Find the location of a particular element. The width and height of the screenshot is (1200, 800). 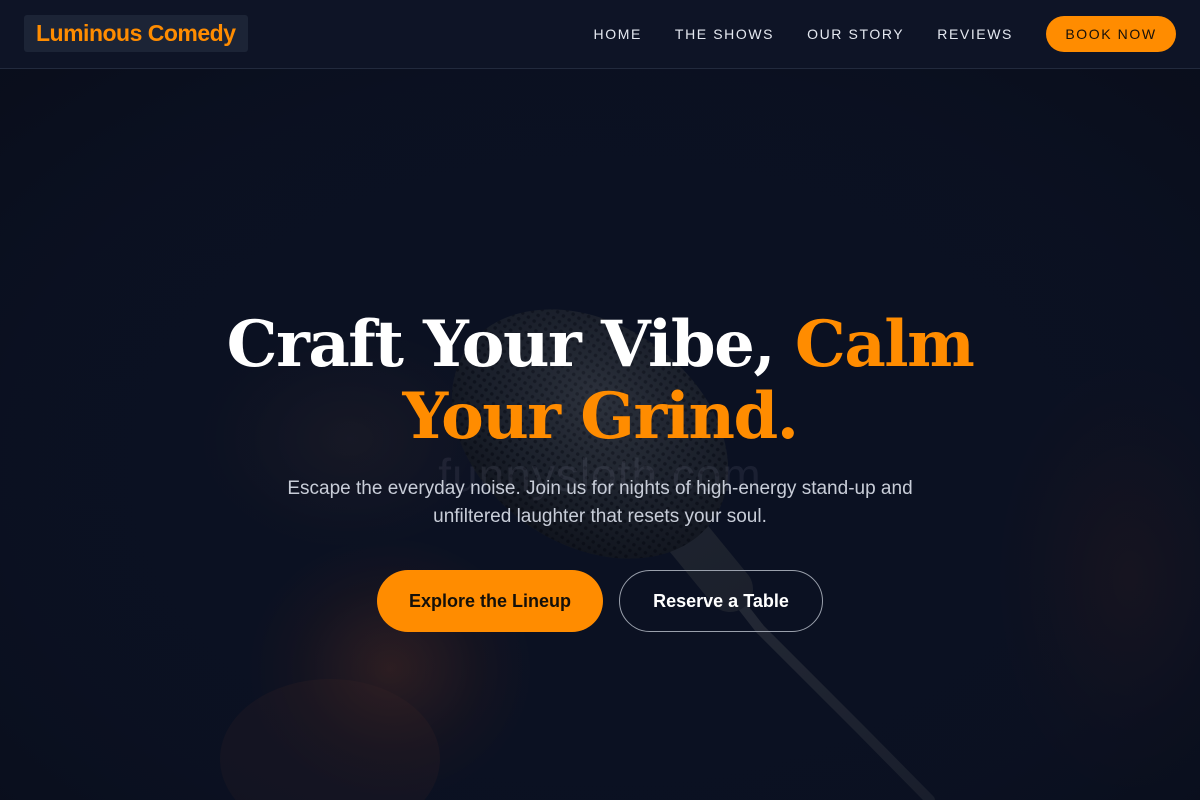

explore-lineup-button: Explore the Lineup is located at coordinates (490, 601).